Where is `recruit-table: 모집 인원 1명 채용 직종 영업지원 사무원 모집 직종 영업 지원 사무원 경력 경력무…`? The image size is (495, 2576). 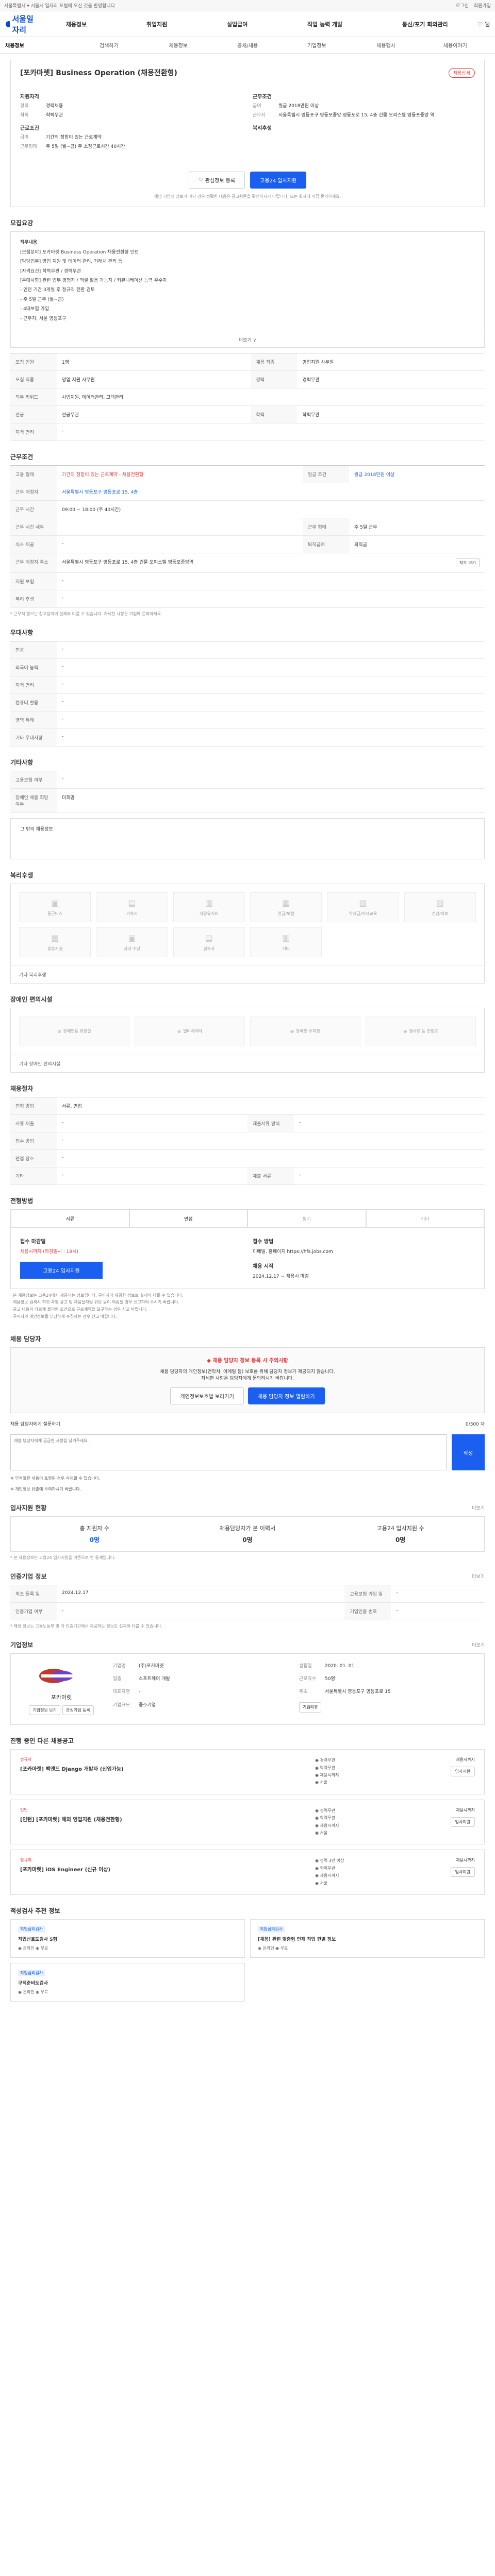
recruit-table: 모집 인원 1명 채용 직종 영업지원 사무원 모집 직종 영업 지원 사무원 경력 경력무… is located at coordinates (247, 396).